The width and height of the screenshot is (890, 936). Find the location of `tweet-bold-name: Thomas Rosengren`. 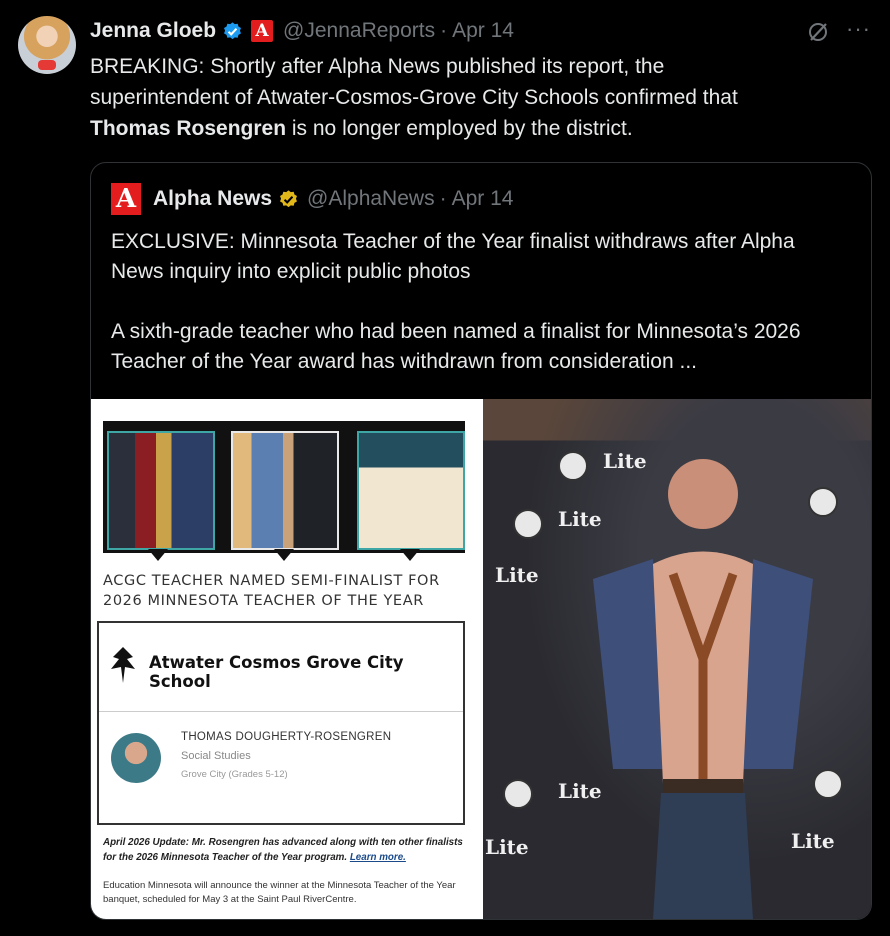

tweet-bold-name: Thomas Rosengren is located at coordinates (188, 128).